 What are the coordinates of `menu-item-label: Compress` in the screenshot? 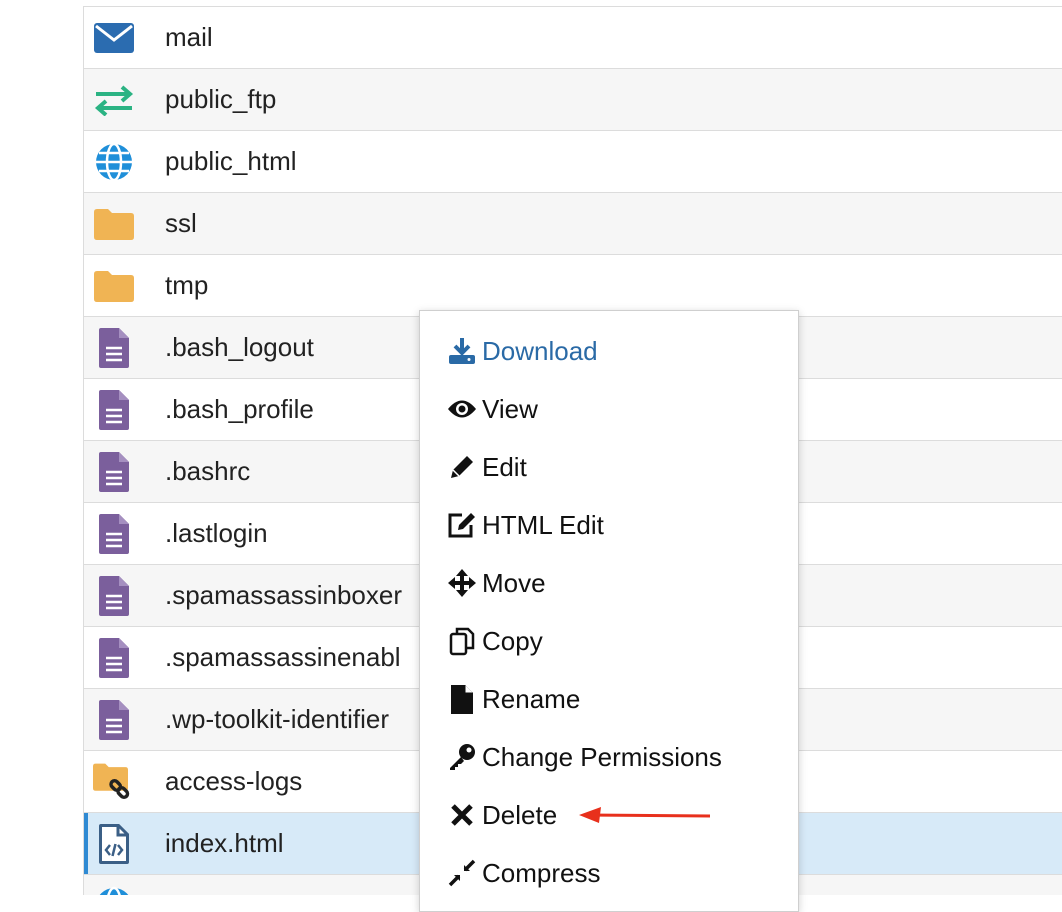 It's located at (541, 872).